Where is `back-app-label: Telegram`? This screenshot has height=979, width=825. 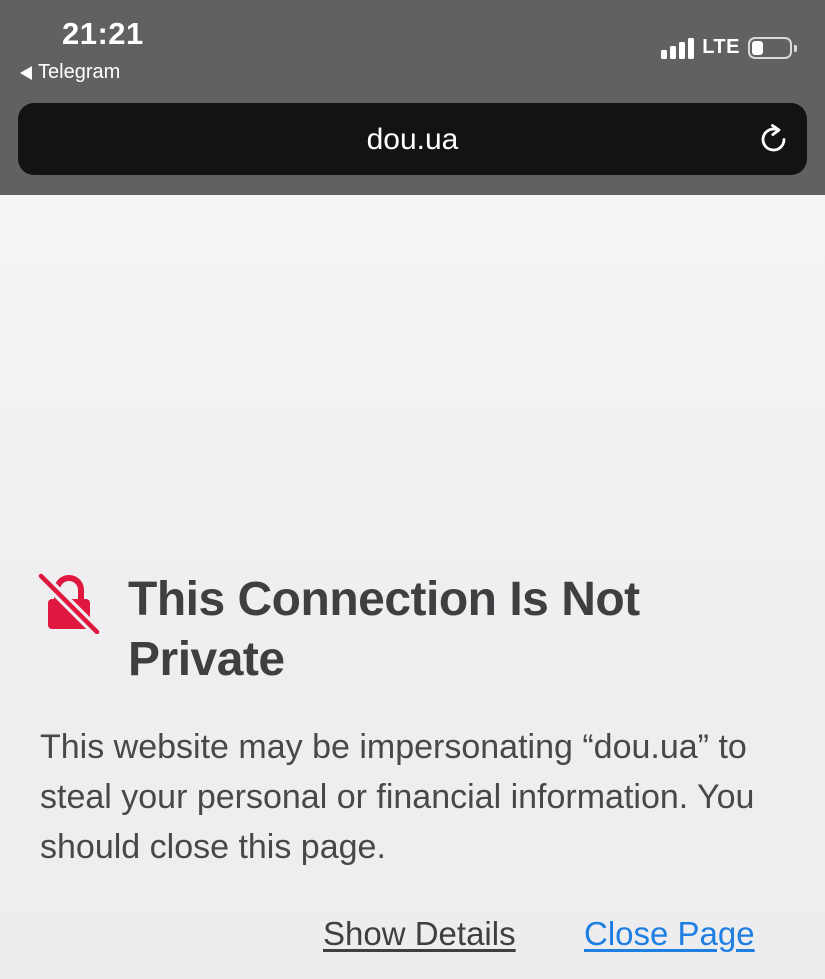 back-app-label: Telegram is located at coordinates (79, 72).